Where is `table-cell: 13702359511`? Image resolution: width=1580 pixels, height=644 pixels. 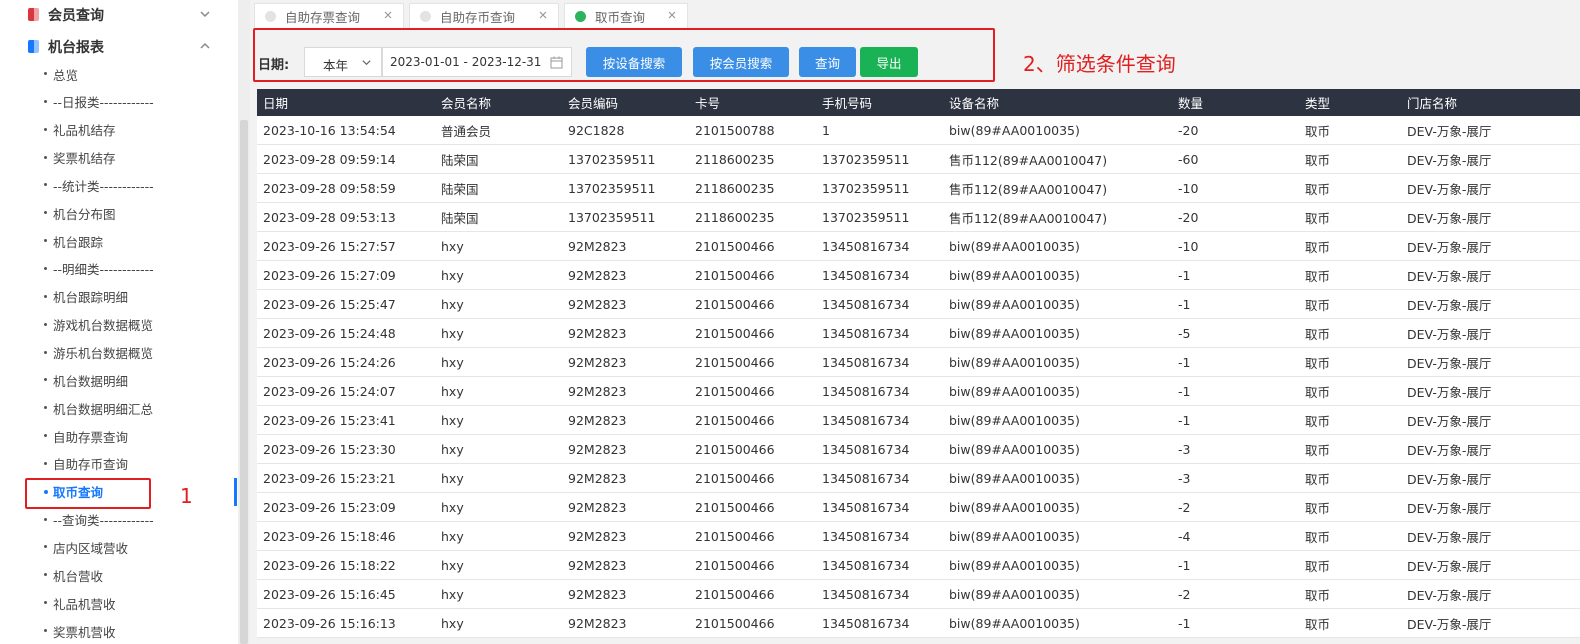 table-cell: 13702359511 is located at coordinates (879, 159).